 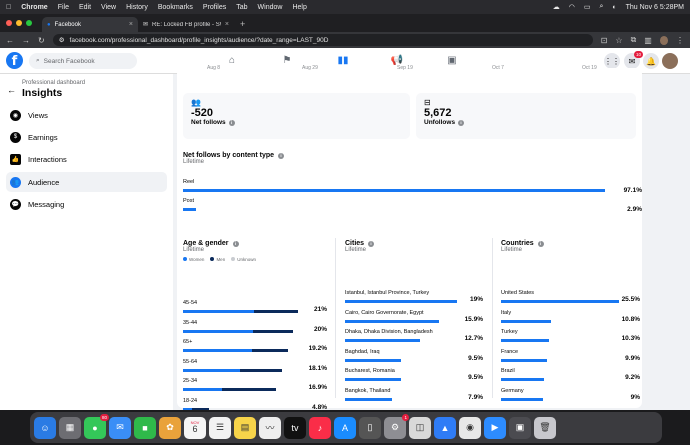 What do you see at coordinates (15, 137) in the screenshot?
I see `money-icon: $` at bounding box center [15, 137].